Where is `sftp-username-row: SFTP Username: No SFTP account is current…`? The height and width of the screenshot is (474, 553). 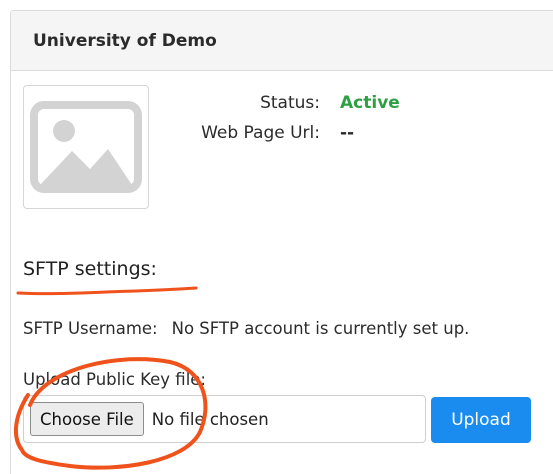
sftp-username-row: SFTP Username: No SFTP account is current… is located at coordinates (246, 328).